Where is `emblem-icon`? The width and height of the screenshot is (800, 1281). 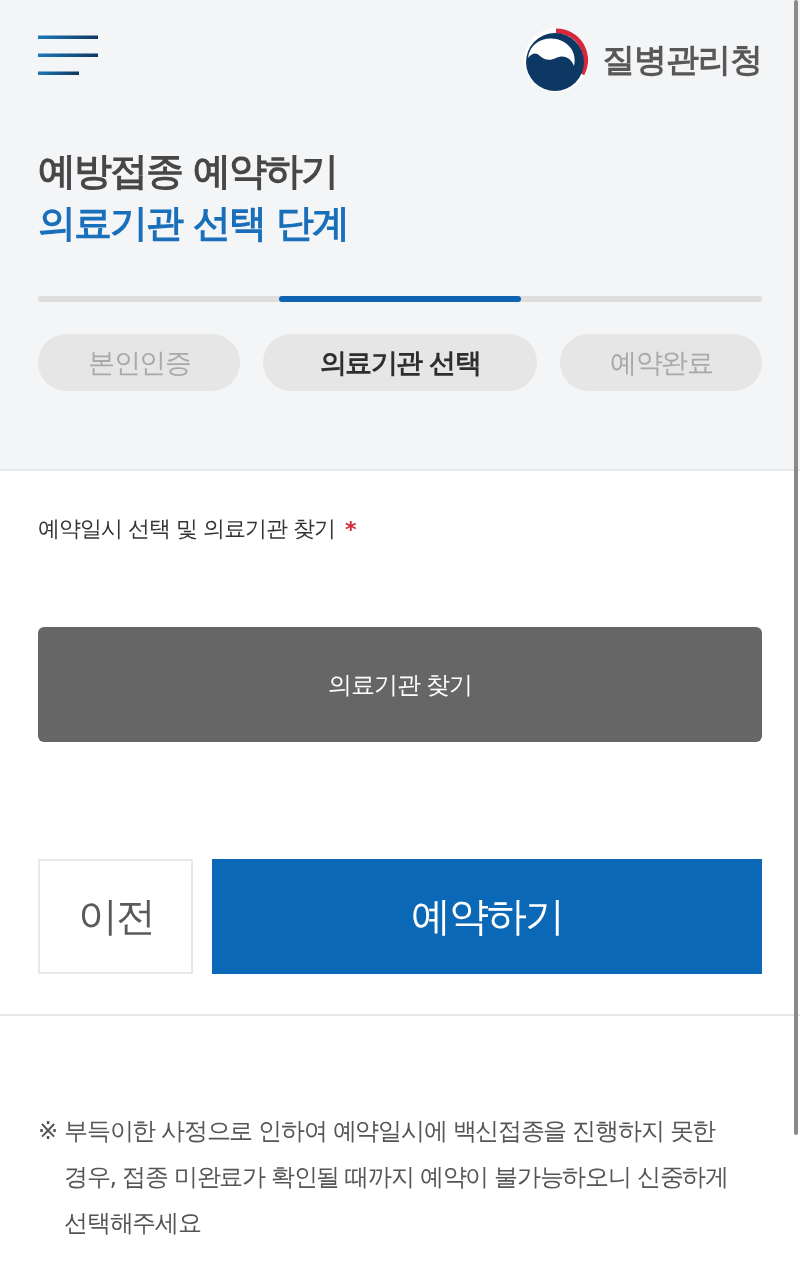 emblem-icon is located at coordinates (556, 60).